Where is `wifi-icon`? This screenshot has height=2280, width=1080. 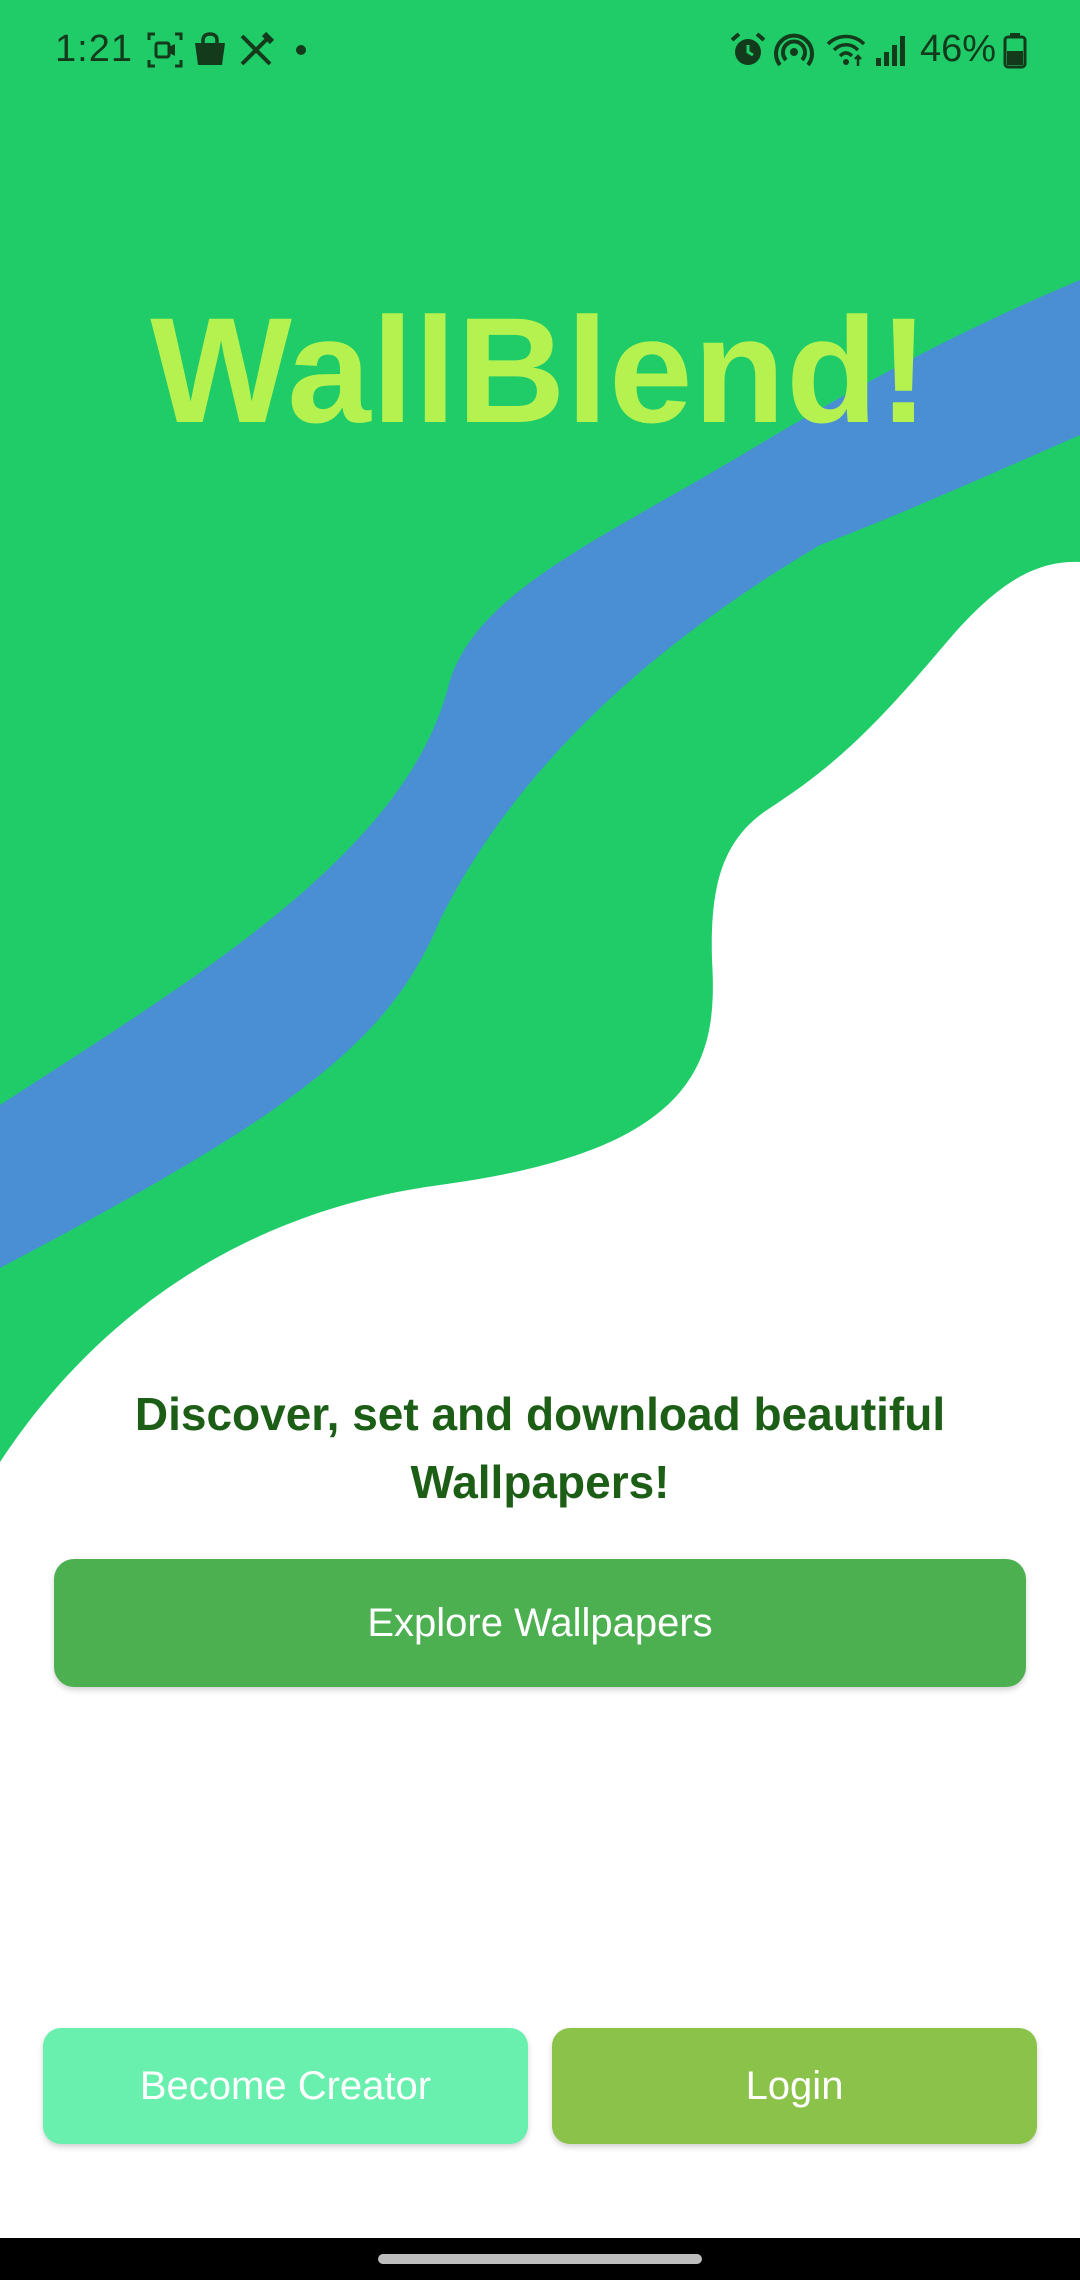
wifi-icon is located at coordinates (846, 50).